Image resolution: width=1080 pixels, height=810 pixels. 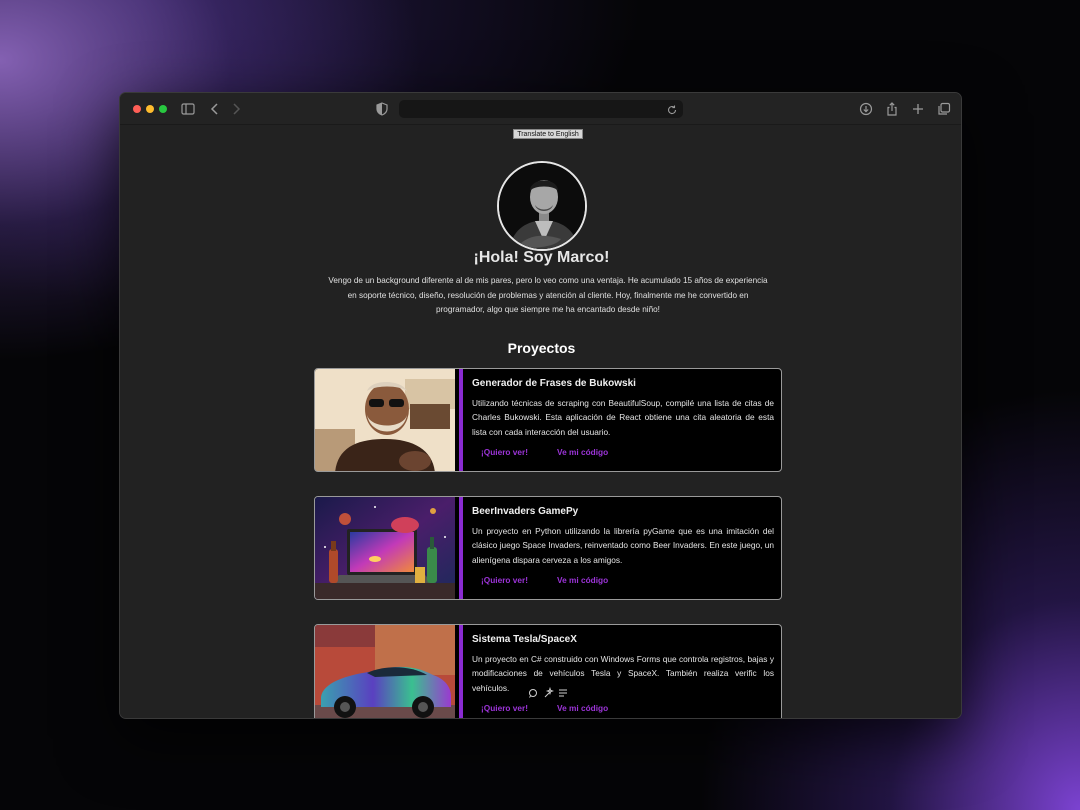 What do you see at coordinates (163, 109) in the screenshot?
I see `zoom-window-button` at bounding box center [163, 109].